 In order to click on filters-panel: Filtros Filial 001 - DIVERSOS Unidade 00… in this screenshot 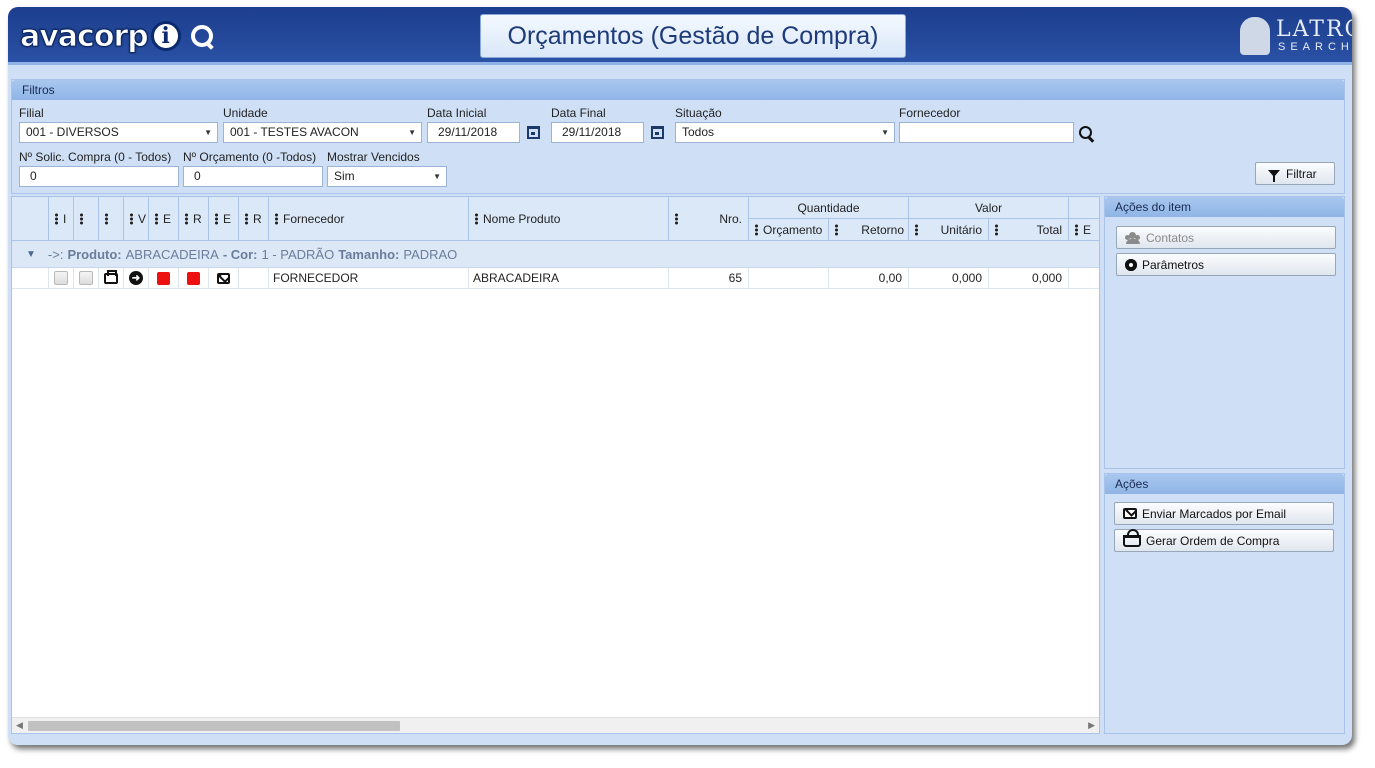, I will do `click(678, 136)`.